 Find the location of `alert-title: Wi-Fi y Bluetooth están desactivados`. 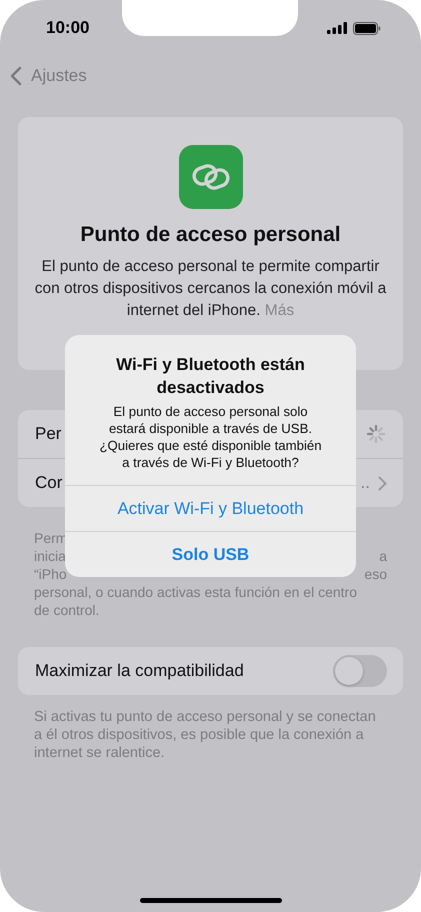

alert-title: Wi-Fi y Bluetooth están desactivados is located at coordinates (210, 376).